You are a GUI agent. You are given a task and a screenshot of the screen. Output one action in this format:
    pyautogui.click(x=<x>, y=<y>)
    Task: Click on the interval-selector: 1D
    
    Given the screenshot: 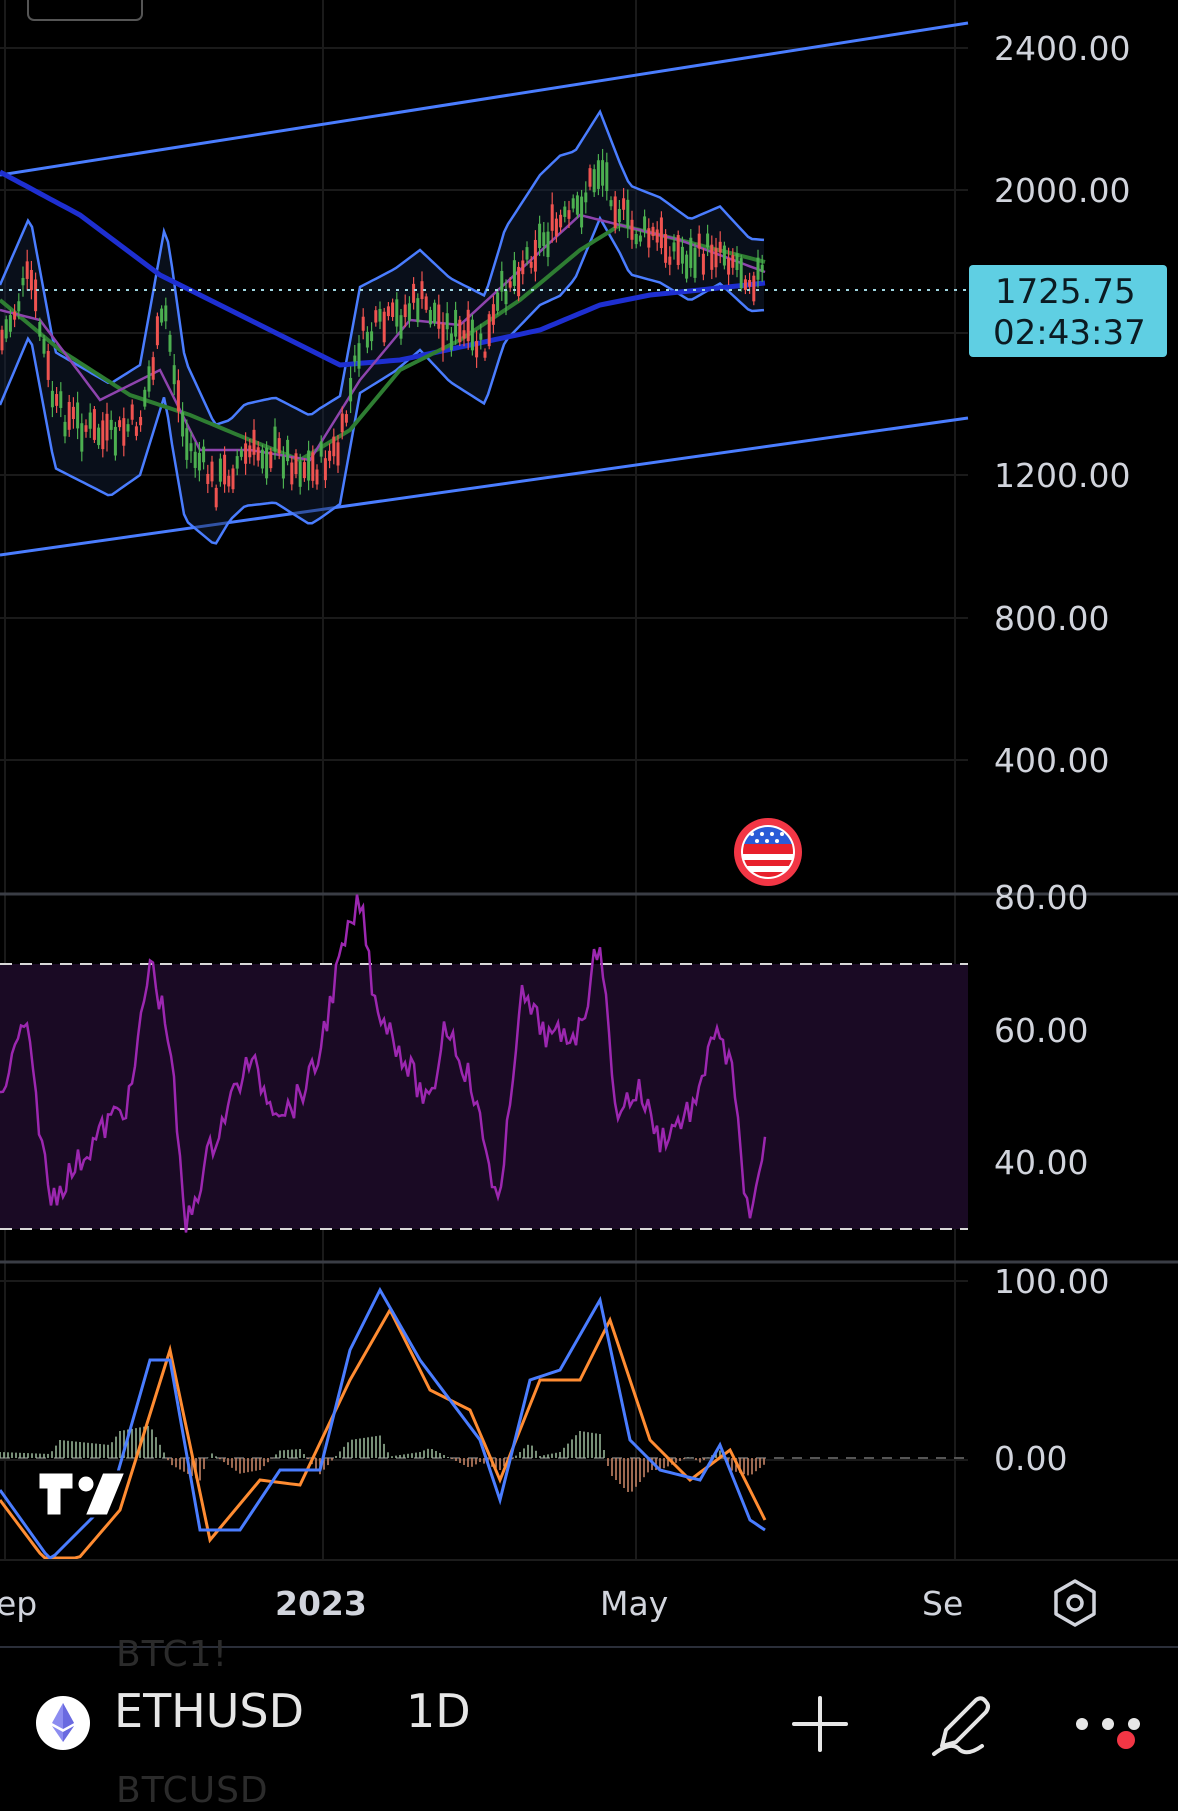 What is the action you would take?
    pyautogui.click(x=438, y=1711)
    